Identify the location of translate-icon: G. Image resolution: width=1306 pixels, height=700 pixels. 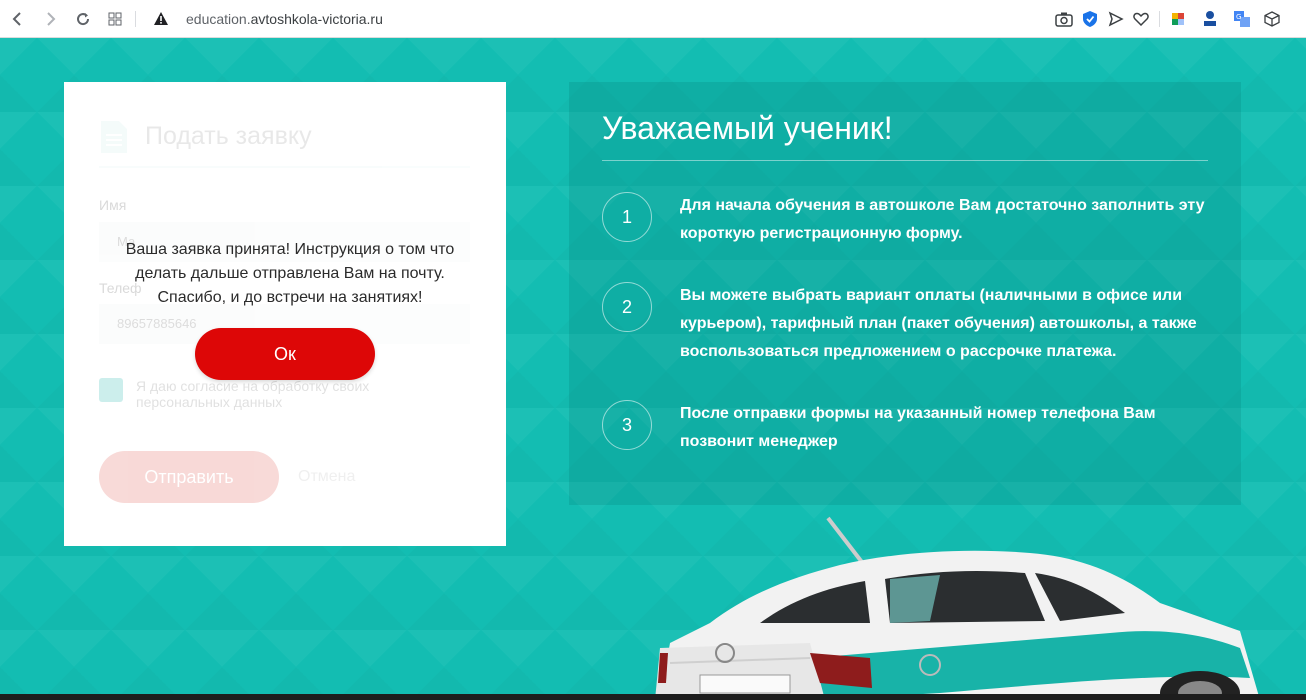
(1242, 19).